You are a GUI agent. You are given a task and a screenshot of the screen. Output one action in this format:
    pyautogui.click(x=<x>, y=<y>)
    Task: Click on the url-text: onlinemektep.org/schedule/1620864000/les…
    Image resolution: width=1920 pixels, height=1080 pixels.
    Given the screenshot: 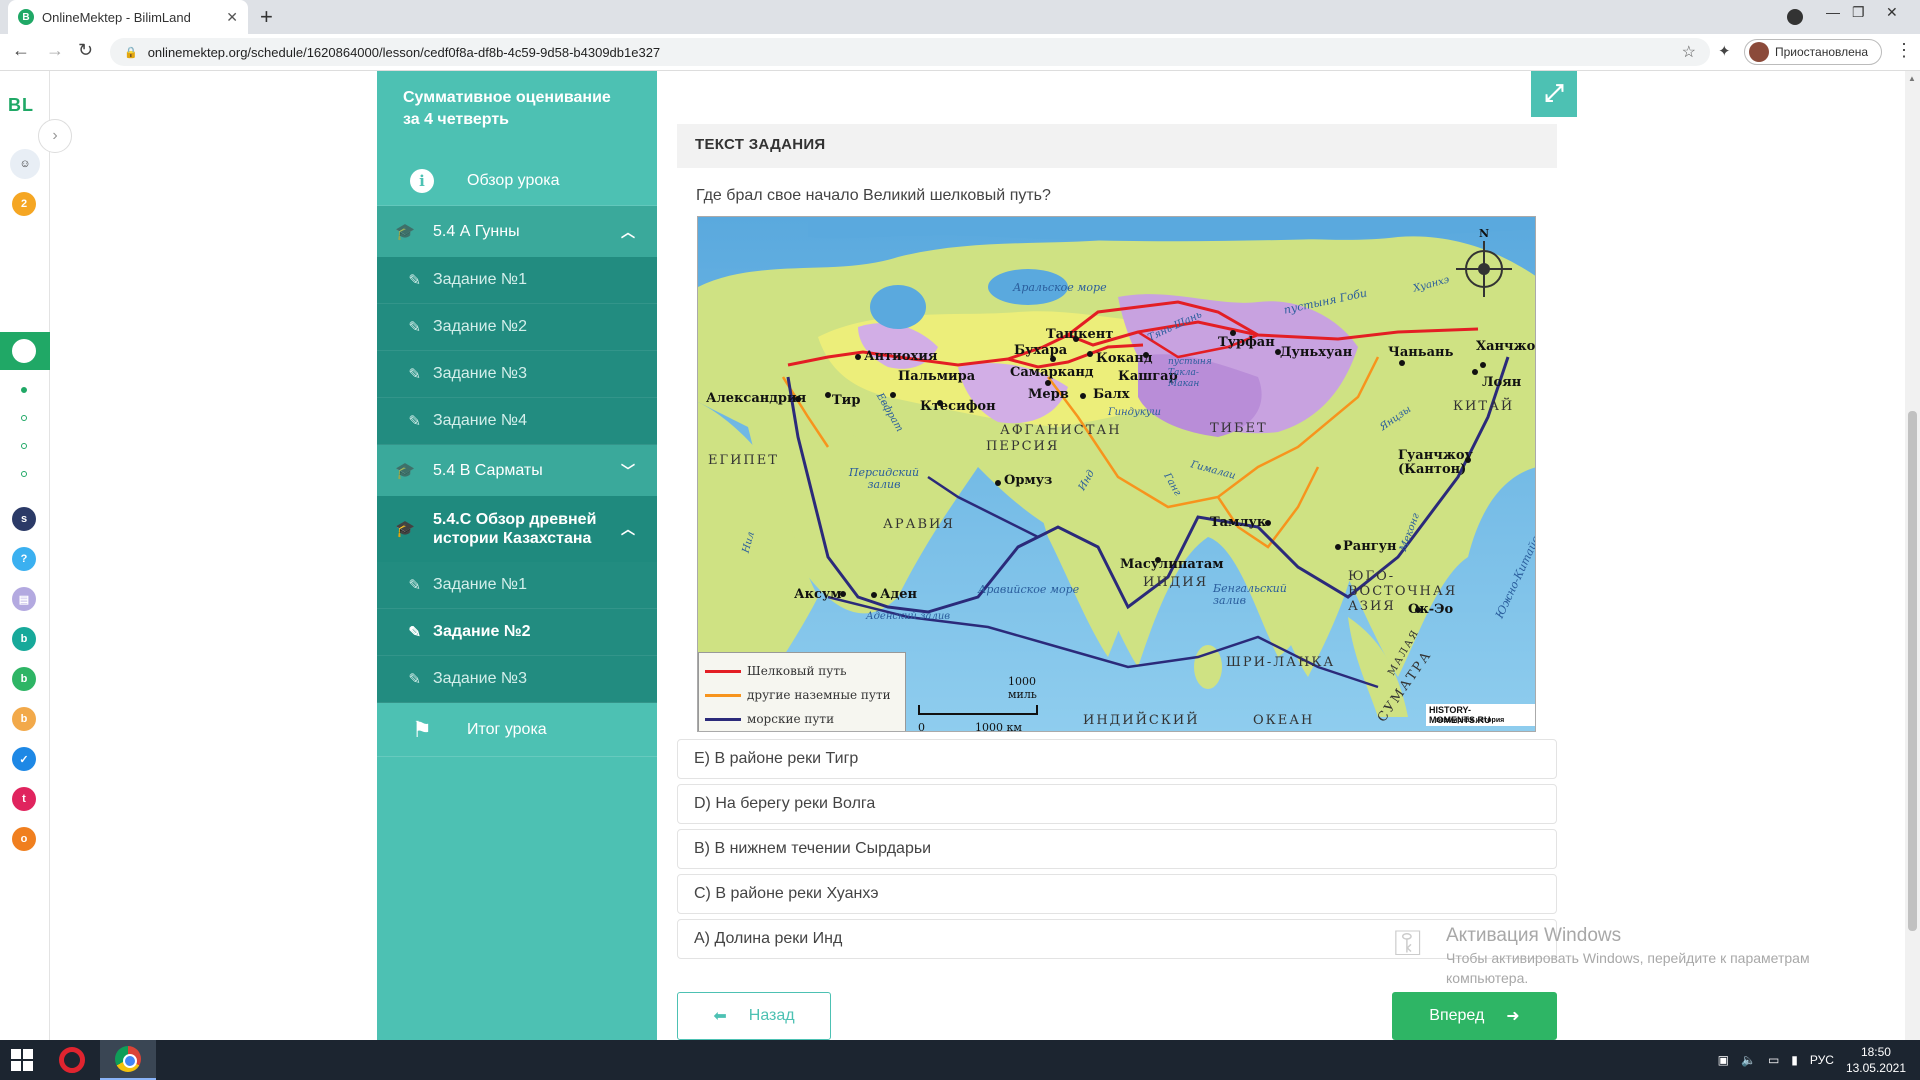 What is the action you would take?
    pyautogui.click(x=404, y=52)
    